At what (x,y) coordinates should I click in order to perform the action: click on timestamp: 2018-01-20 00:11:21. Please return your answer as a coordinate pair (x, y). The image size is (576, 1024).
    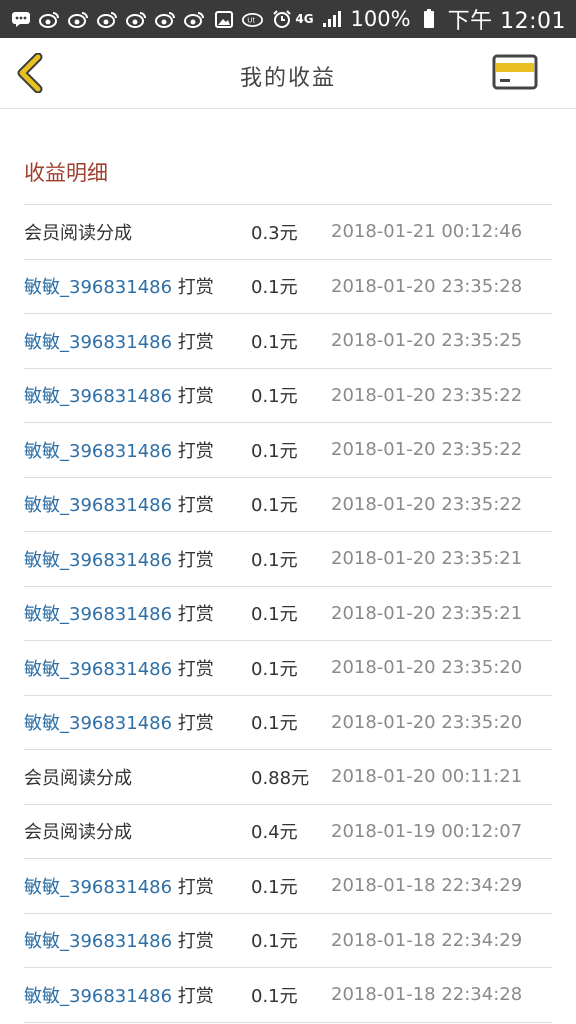
    Looking at the image, I should click on (427, 777).